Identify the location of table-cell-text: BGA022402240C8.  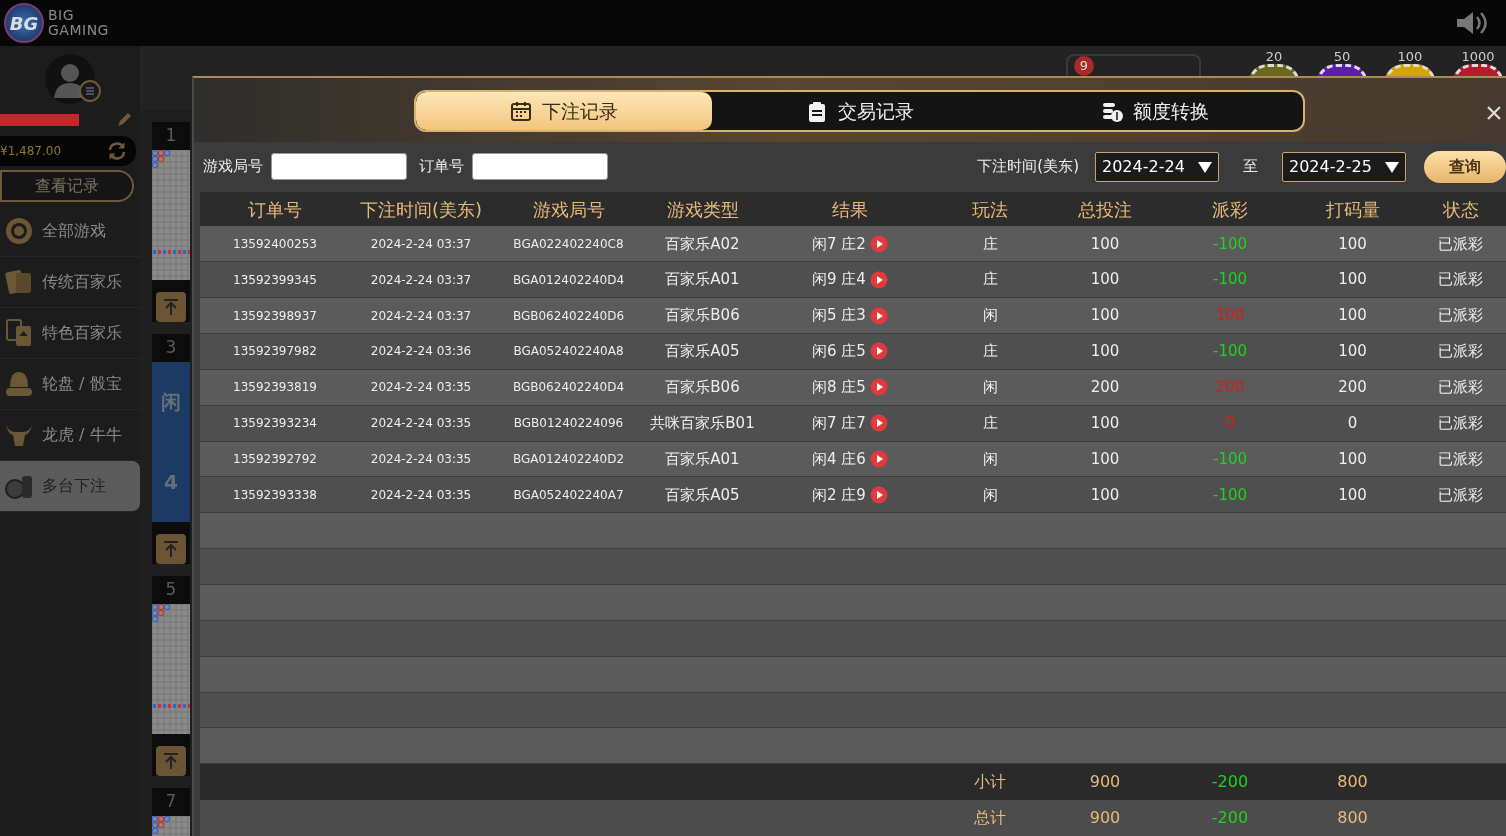
(568, 244).